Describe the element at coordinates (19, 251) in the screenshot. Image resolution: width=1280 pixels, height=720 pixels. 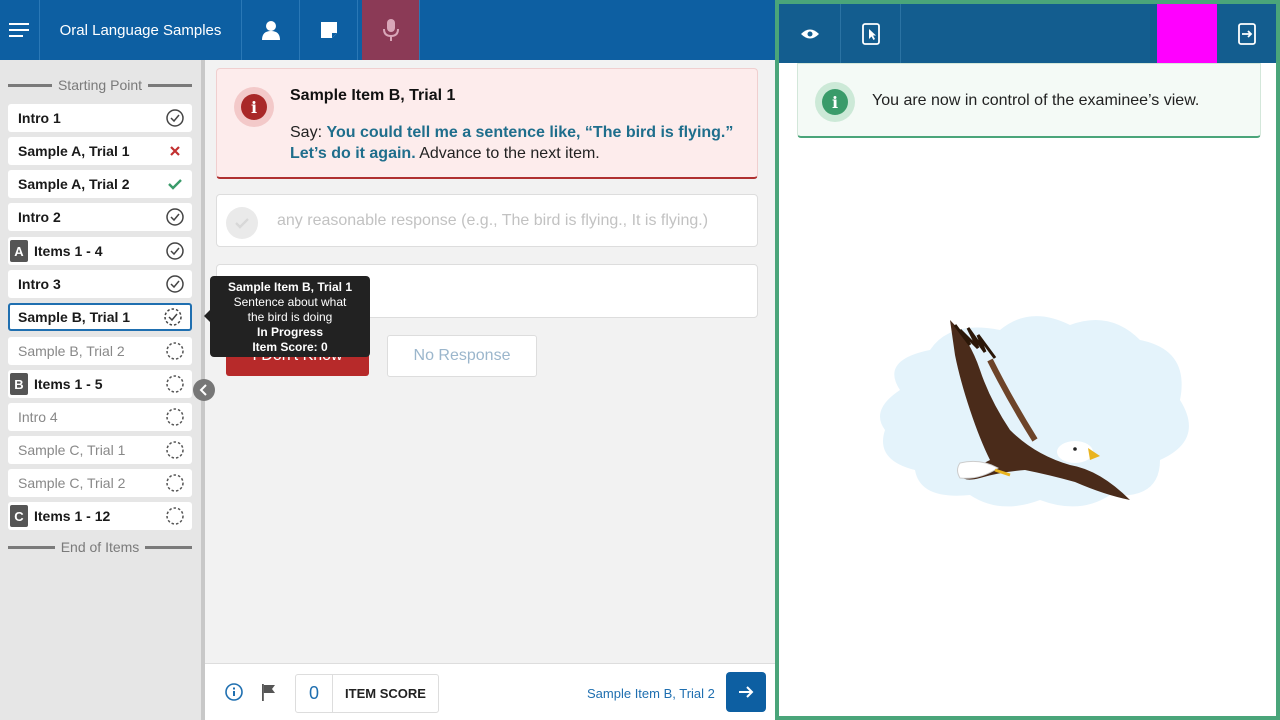
I see `form-badge: A` at that location.